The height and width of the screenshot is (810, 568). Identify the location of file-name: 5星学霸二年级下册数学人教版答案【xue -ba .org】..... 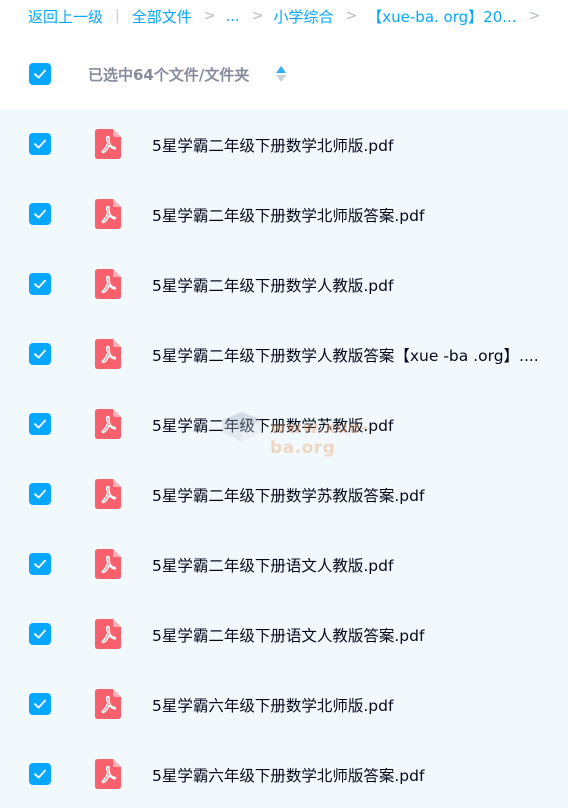
(345, 355).